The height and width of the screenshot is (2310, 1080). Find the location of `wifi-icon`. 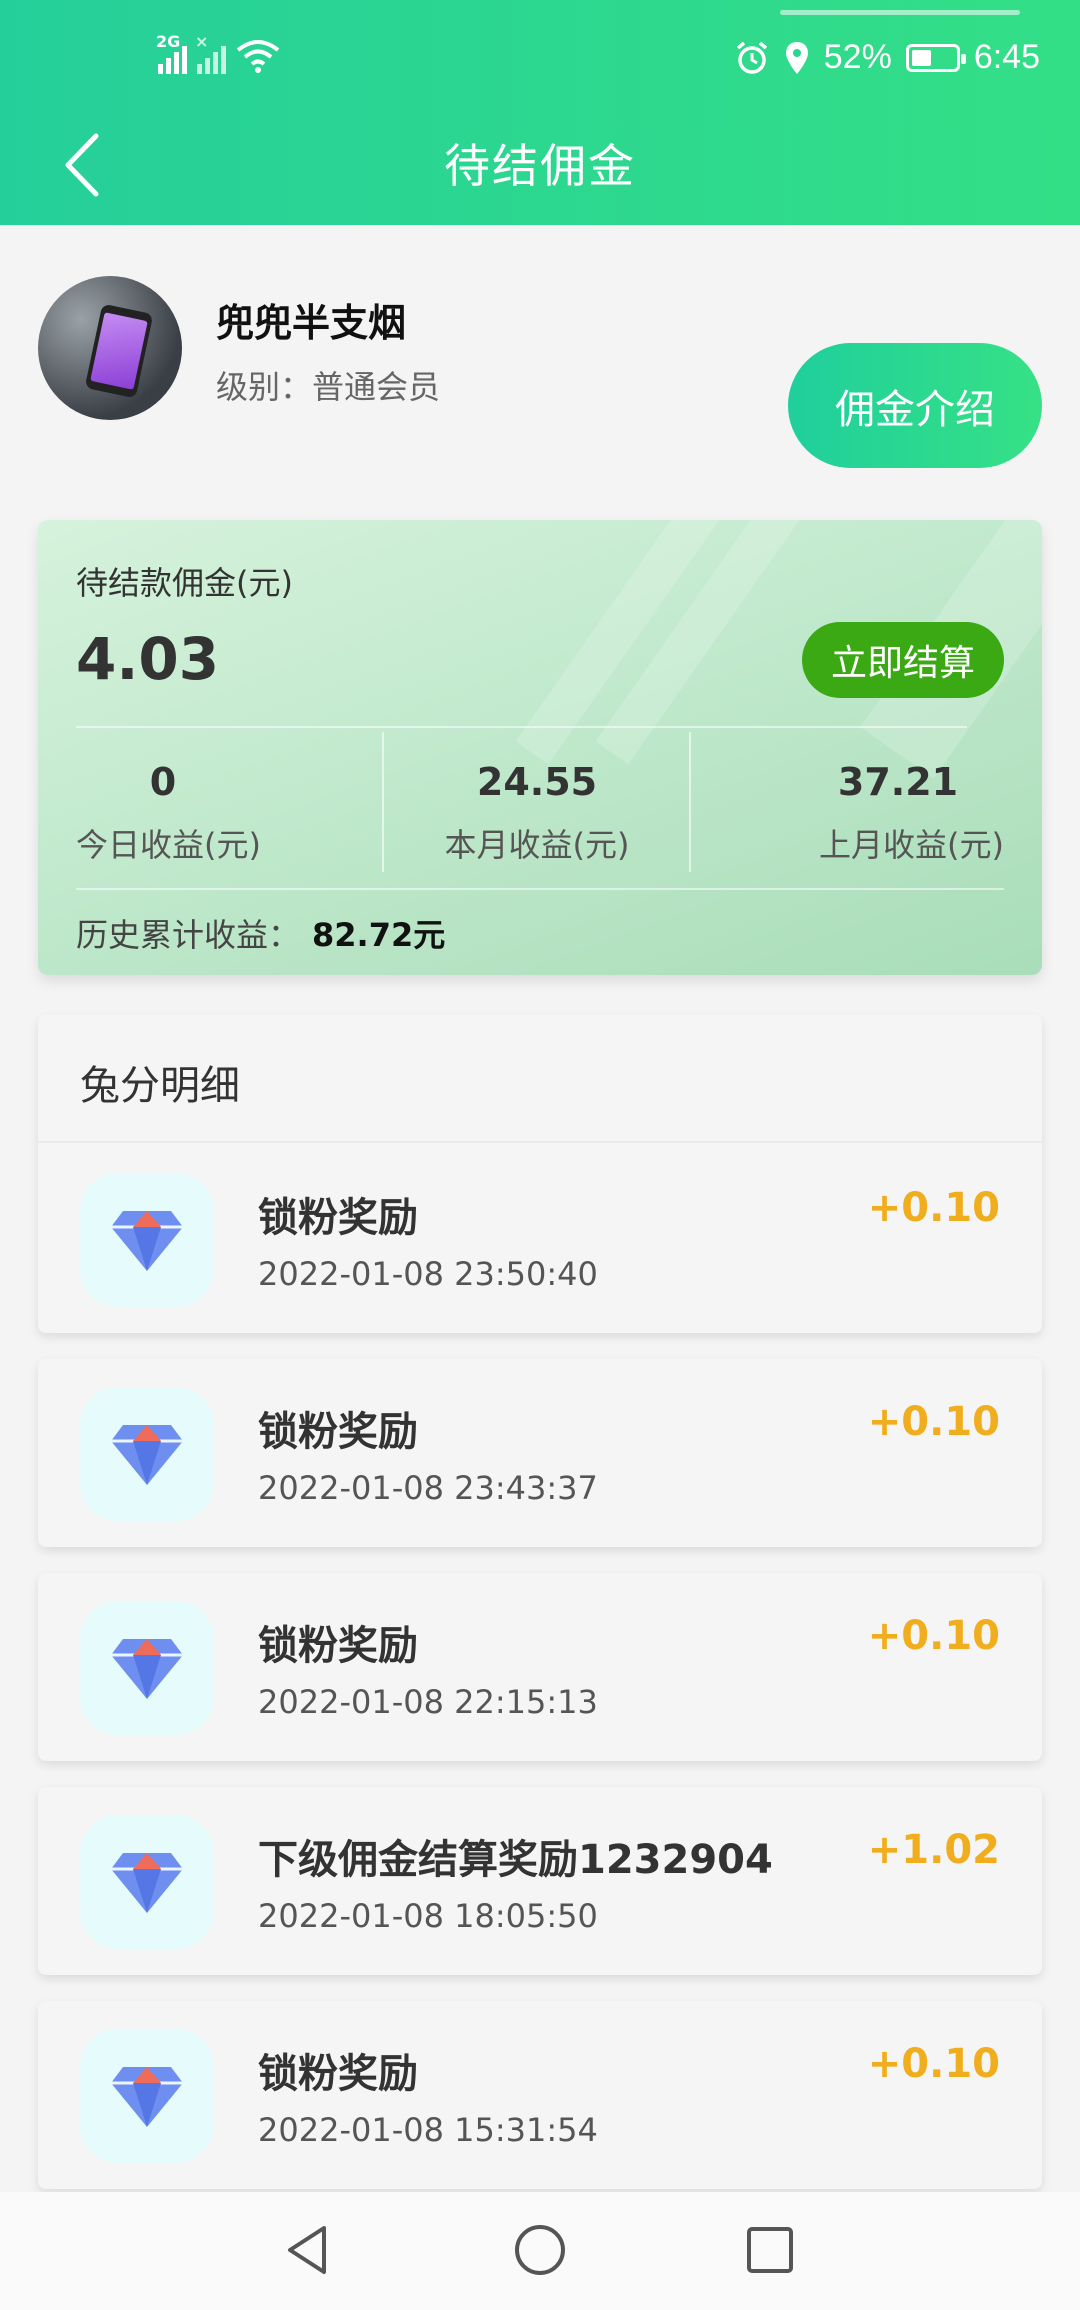

wifi-icon is located at coordinates (258, 56).